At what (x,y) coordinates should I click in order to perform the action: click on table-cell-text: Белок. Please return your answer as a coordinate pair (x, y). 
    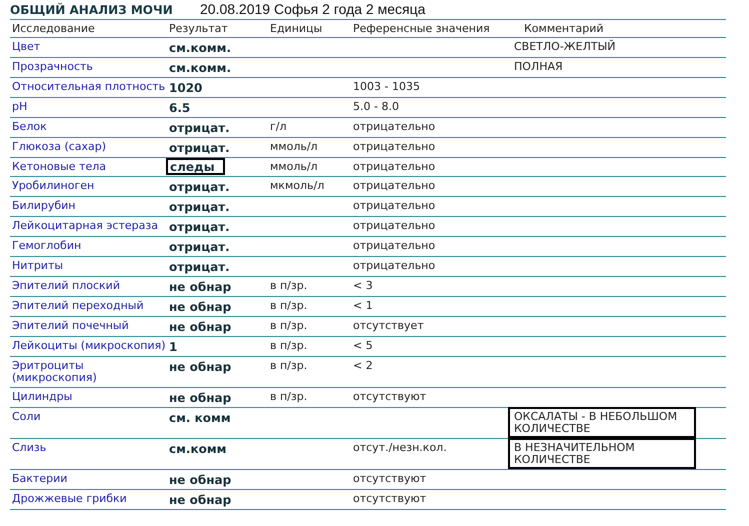
    Looking at the image, I should click on (29, 127).